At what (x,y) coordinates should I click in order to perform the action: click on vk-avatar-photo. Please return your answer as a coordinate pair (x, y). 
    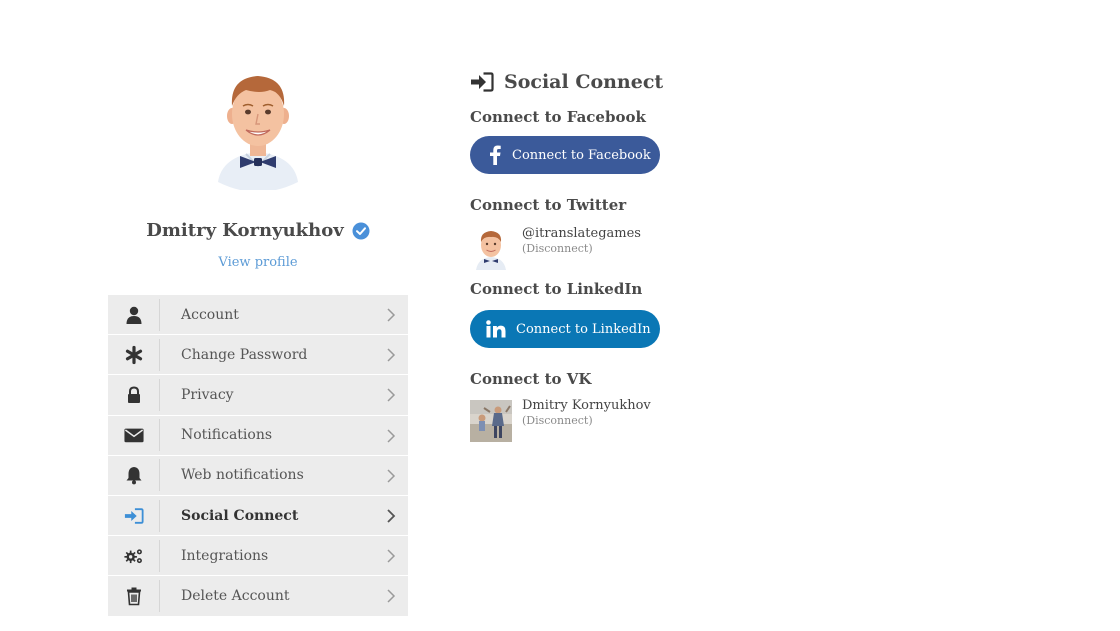
    Looking at the image, I should click on (491, 421).